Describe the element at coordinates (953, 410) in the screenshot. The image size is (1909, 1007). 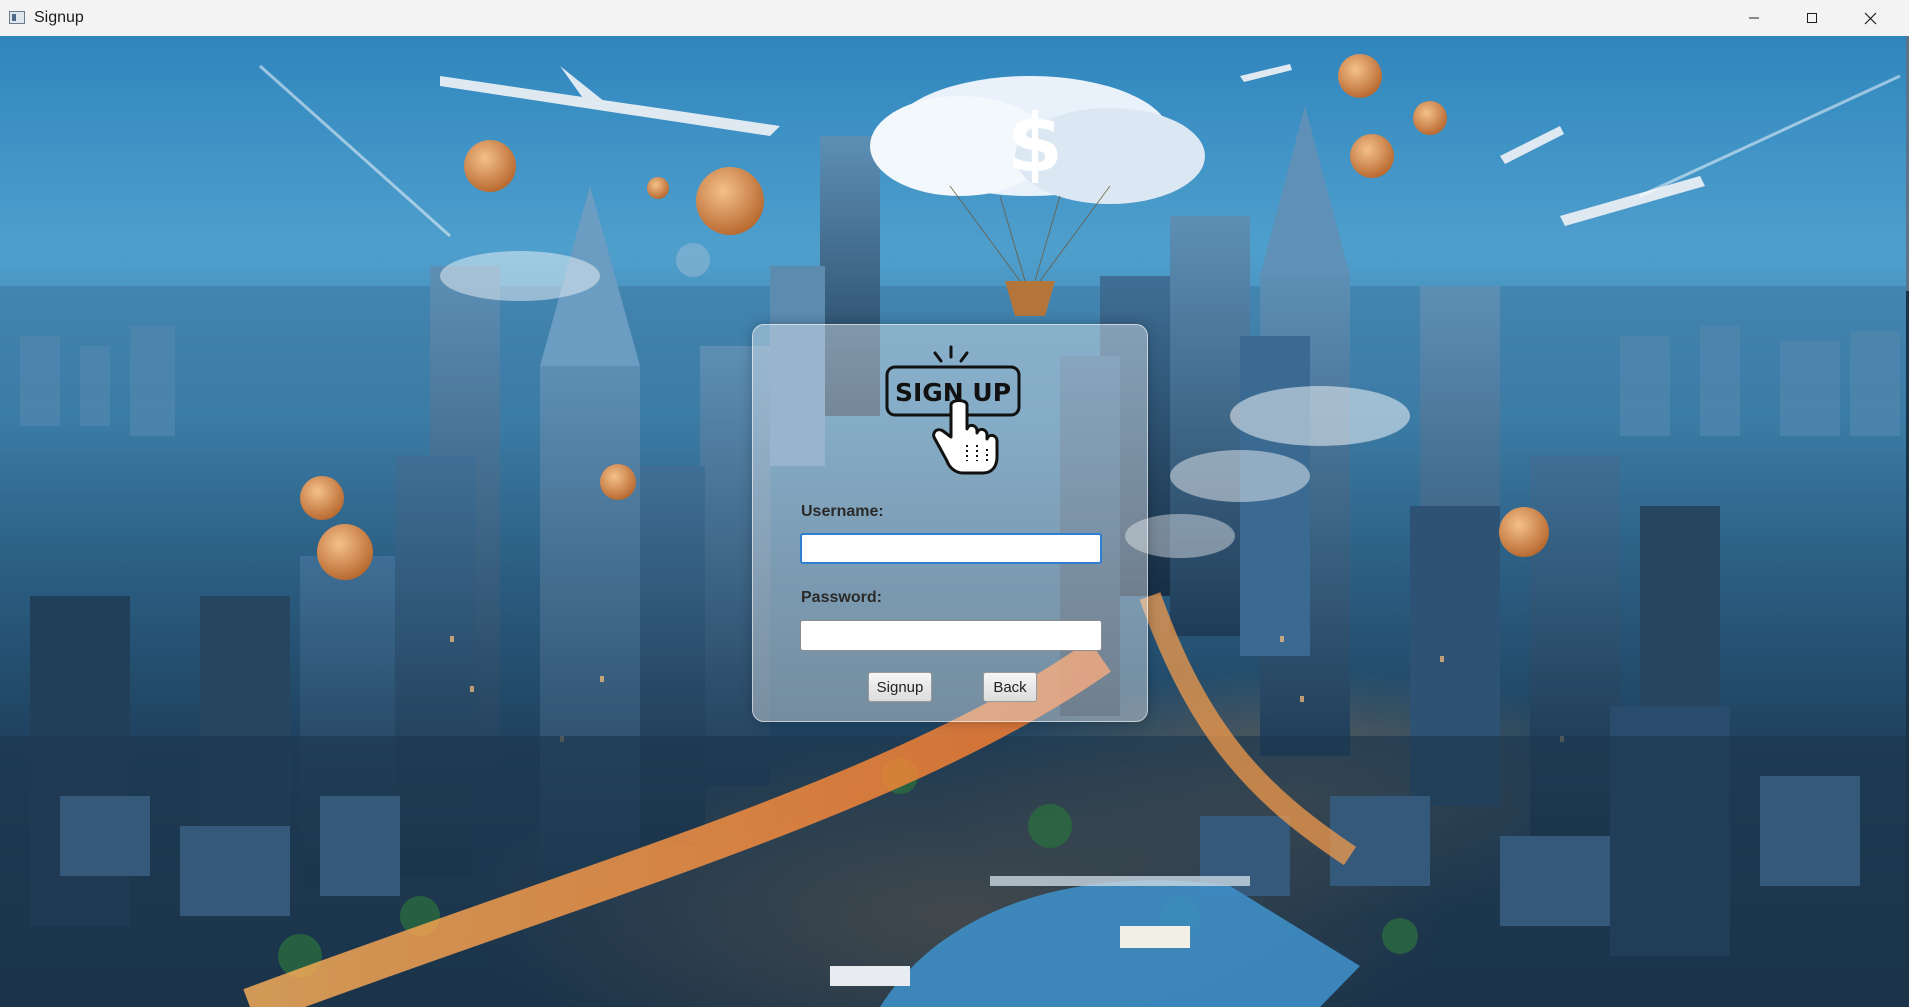
I see `signup-logo: SIGN UP` at that location.